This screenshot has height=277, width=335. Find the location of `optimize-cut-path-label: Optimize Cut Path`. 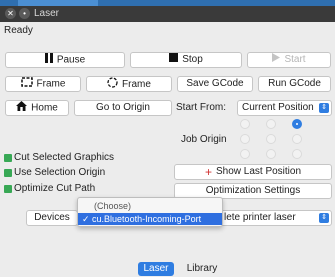

optimize-cut-path-label: Optimize Cut Path is located at coordinates (55, 188).